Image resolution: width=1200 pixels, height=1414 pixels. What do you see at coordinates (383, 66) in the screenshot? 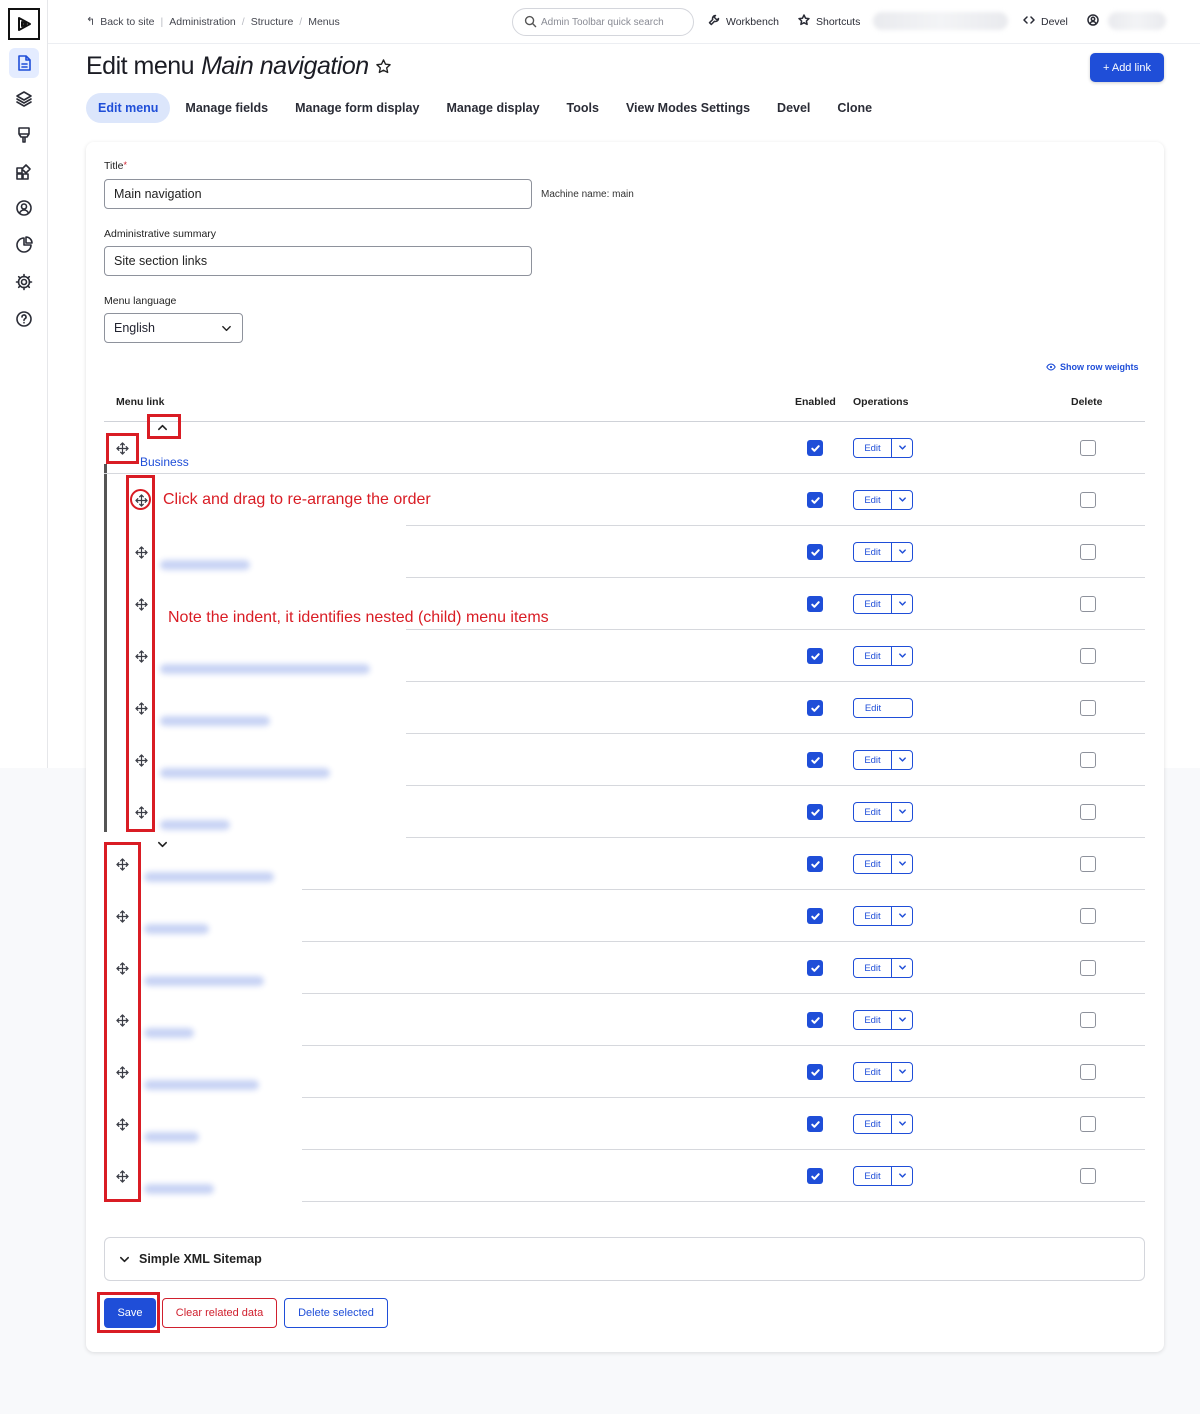
I see `favorite-star-icon` at bounding box center [383, 66].